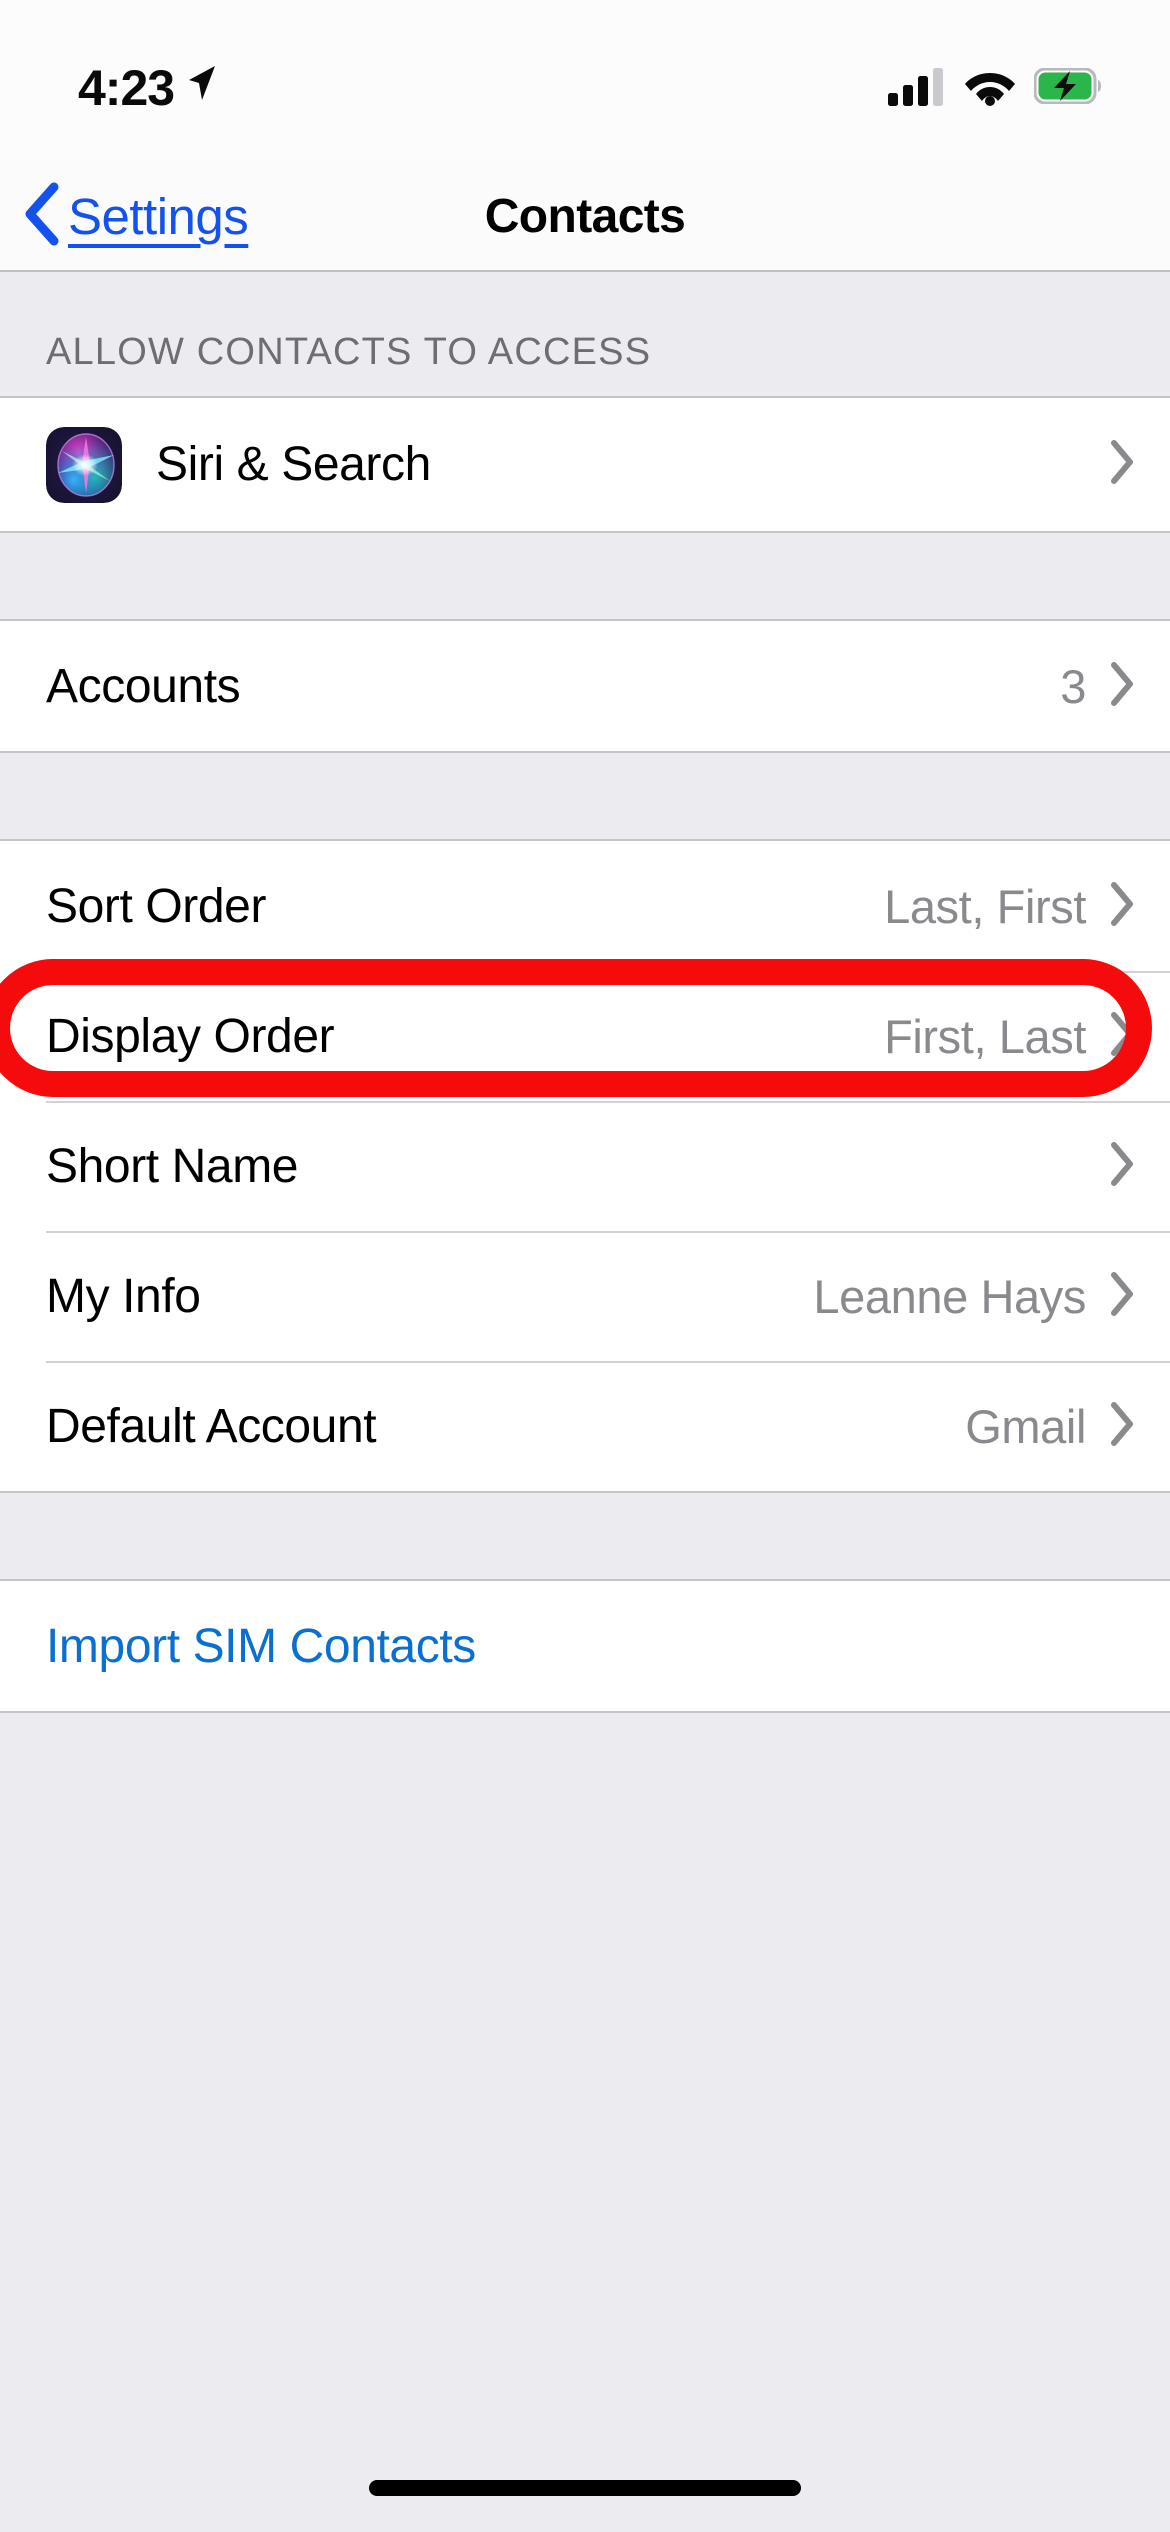 The width and height of the screenshot is (1170, 2532). I want to click on wifi-icon, so click(990, 88).